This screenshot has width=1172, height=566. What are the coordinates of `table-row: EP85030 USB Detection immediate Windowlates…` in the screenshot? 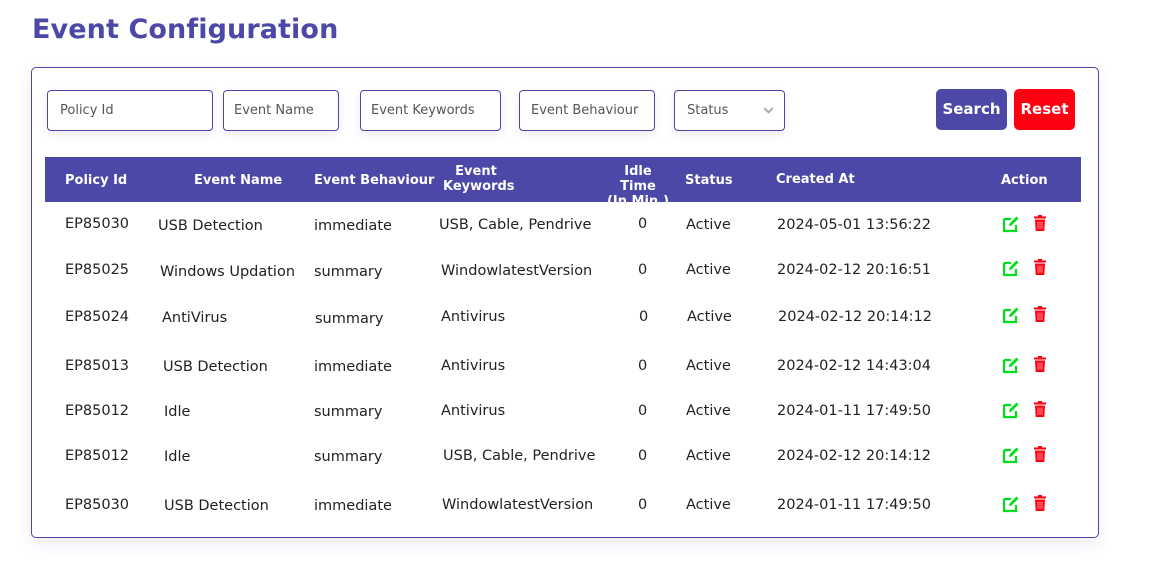 It's located at (563, 510).